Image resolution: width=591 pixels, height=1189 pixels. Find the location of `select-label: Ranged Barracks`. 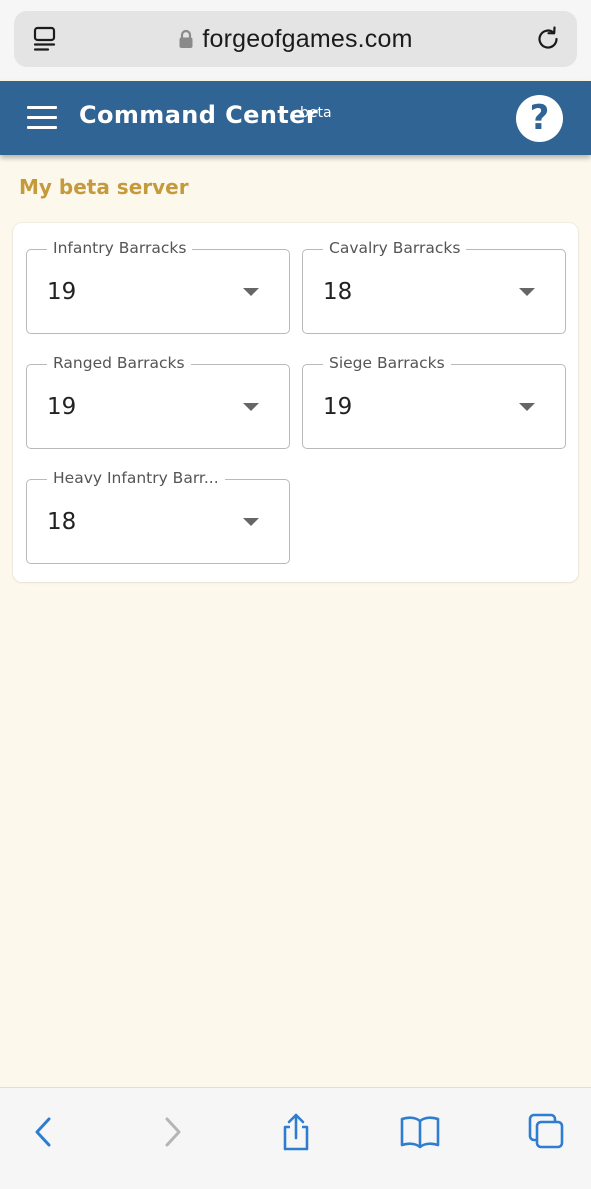

select-label: Ranged Barracks is located at coordinates (119, 363).